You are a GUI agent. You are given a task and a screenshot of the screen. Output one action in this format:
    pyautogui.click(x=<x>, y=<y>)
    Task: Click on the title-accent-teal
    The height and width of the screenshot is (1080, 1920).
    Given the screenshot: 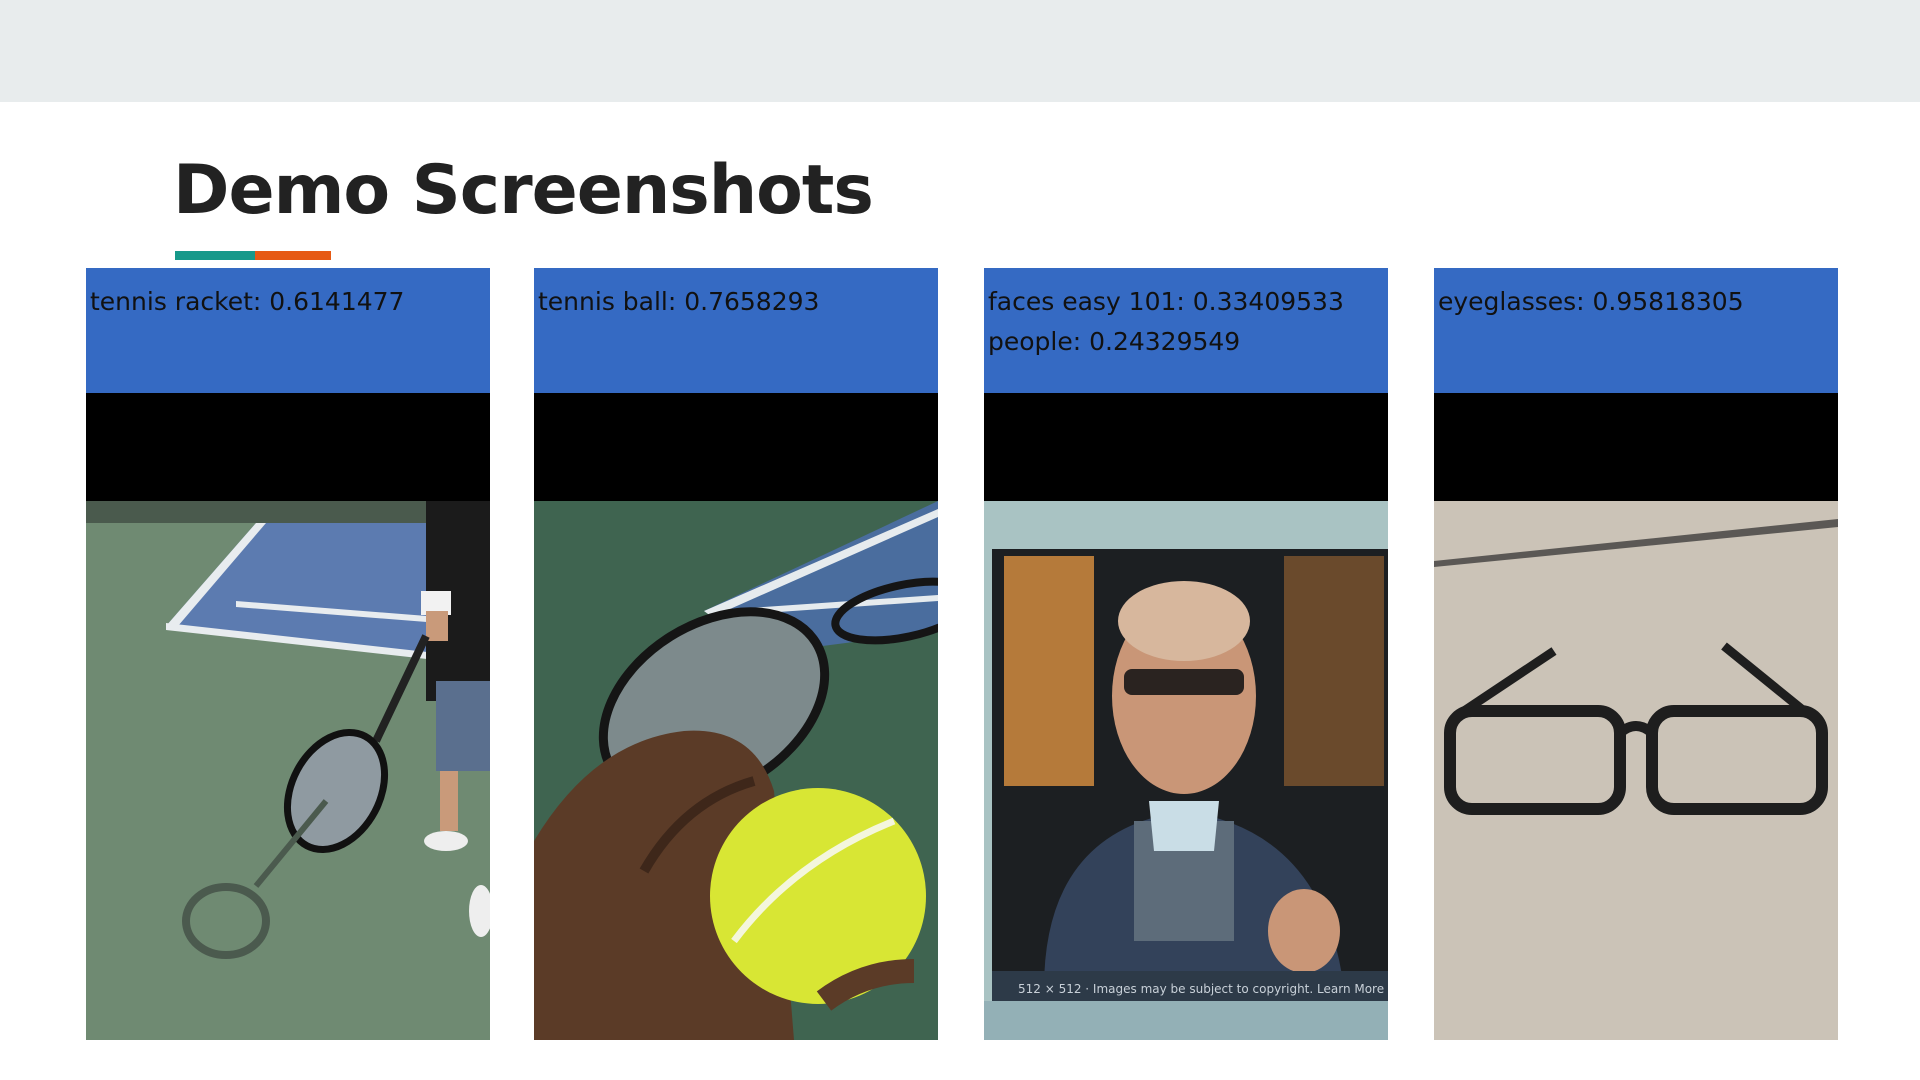 What is the action you would take?
    pyautogui.click(x=215, y=255)
    